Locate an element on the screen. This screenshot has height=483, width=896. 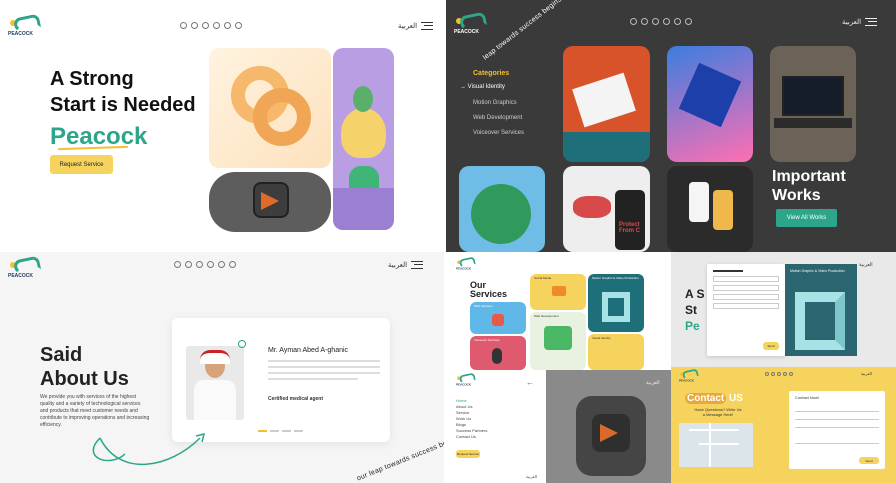
menu-request-button: Request Service is located at coordinates (468, 454).